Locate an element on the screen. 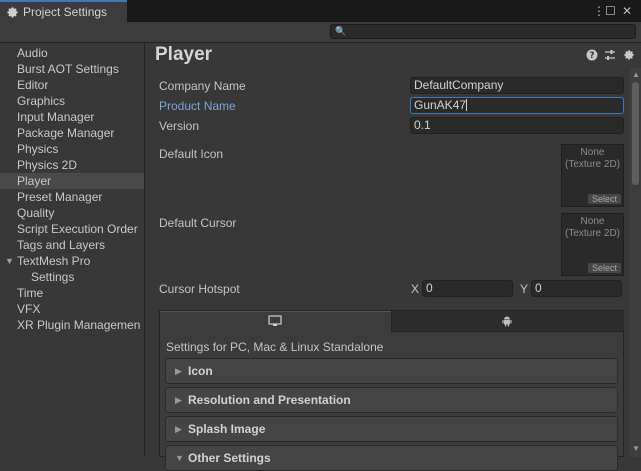 This screenshot has height=471, width=641. company-name-label: Company Name is located at coordinates (202, 86).